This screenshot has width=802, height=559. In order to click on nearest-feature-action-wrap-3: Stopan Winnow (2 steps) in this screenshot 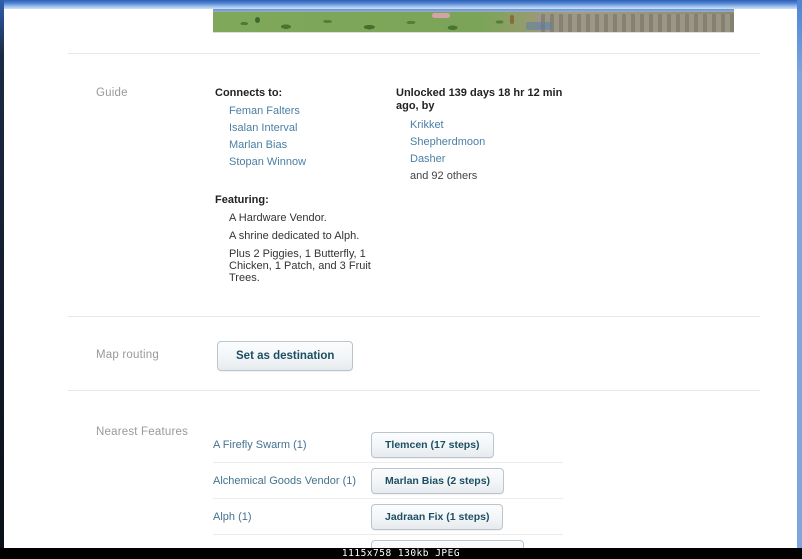, I will do `click(443, 543)`.